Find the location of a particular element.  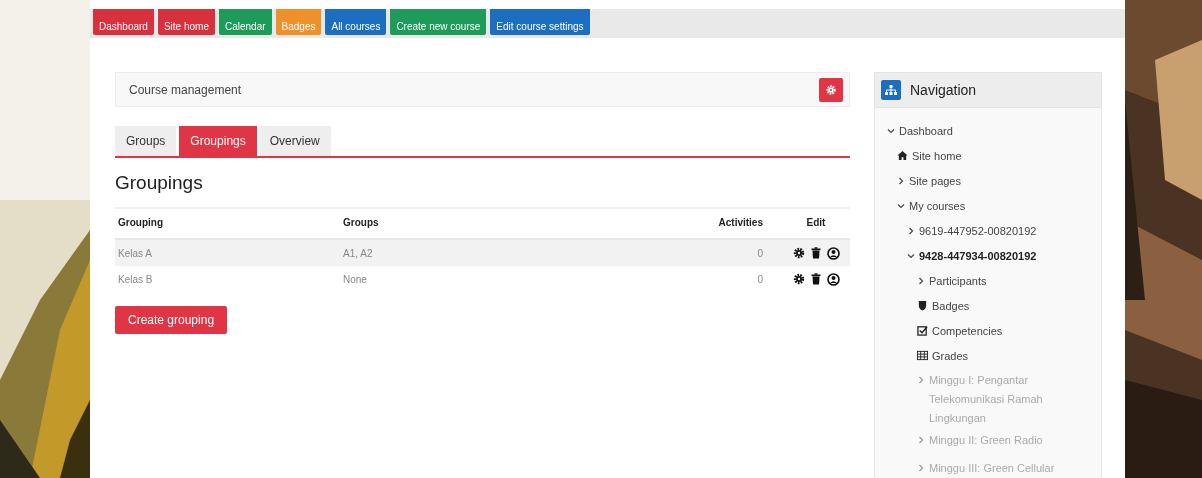

nav-button: Create new course is located at coordinates (438, 22).